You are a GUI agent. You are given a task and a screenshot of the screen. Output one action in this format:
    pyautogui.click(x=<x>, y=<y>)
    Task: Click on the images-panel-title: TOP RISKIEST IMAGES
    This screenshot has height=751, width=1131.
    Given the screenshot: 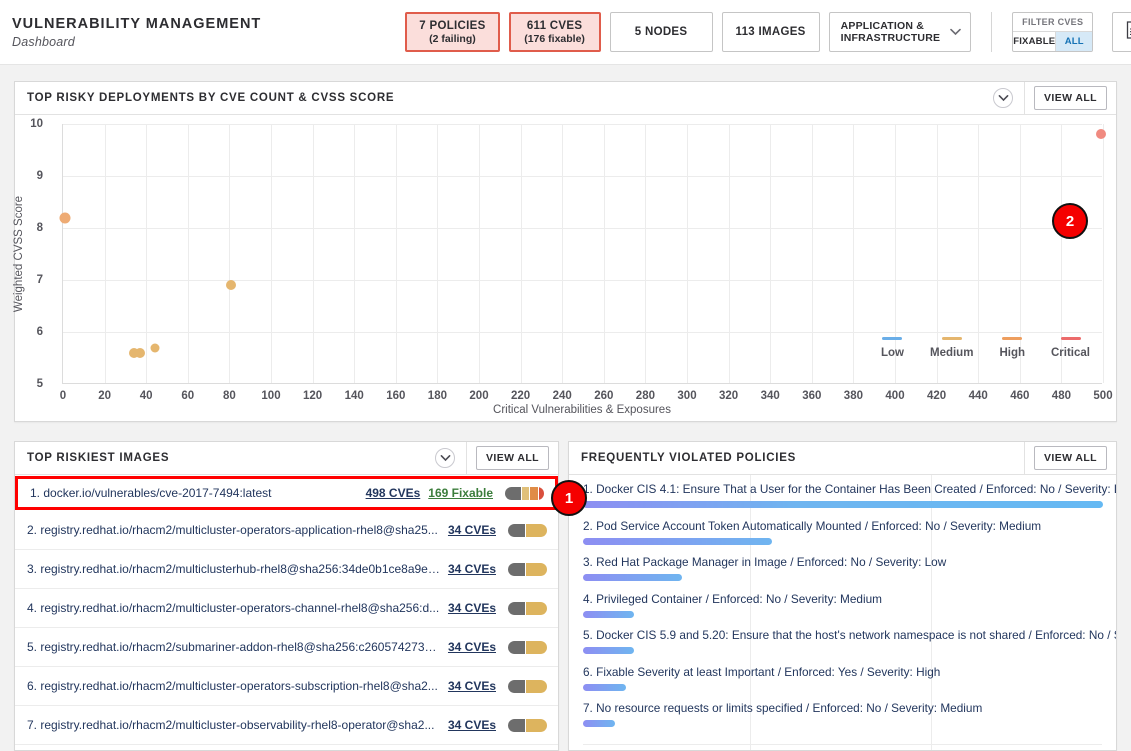 What is the action you would take?
    pyautogui.click(x=98, y=458)
    